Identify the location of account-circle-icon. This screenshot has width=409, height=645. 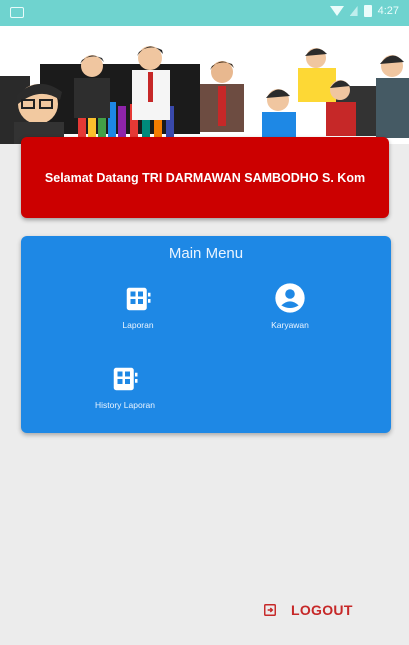
(290, 298).